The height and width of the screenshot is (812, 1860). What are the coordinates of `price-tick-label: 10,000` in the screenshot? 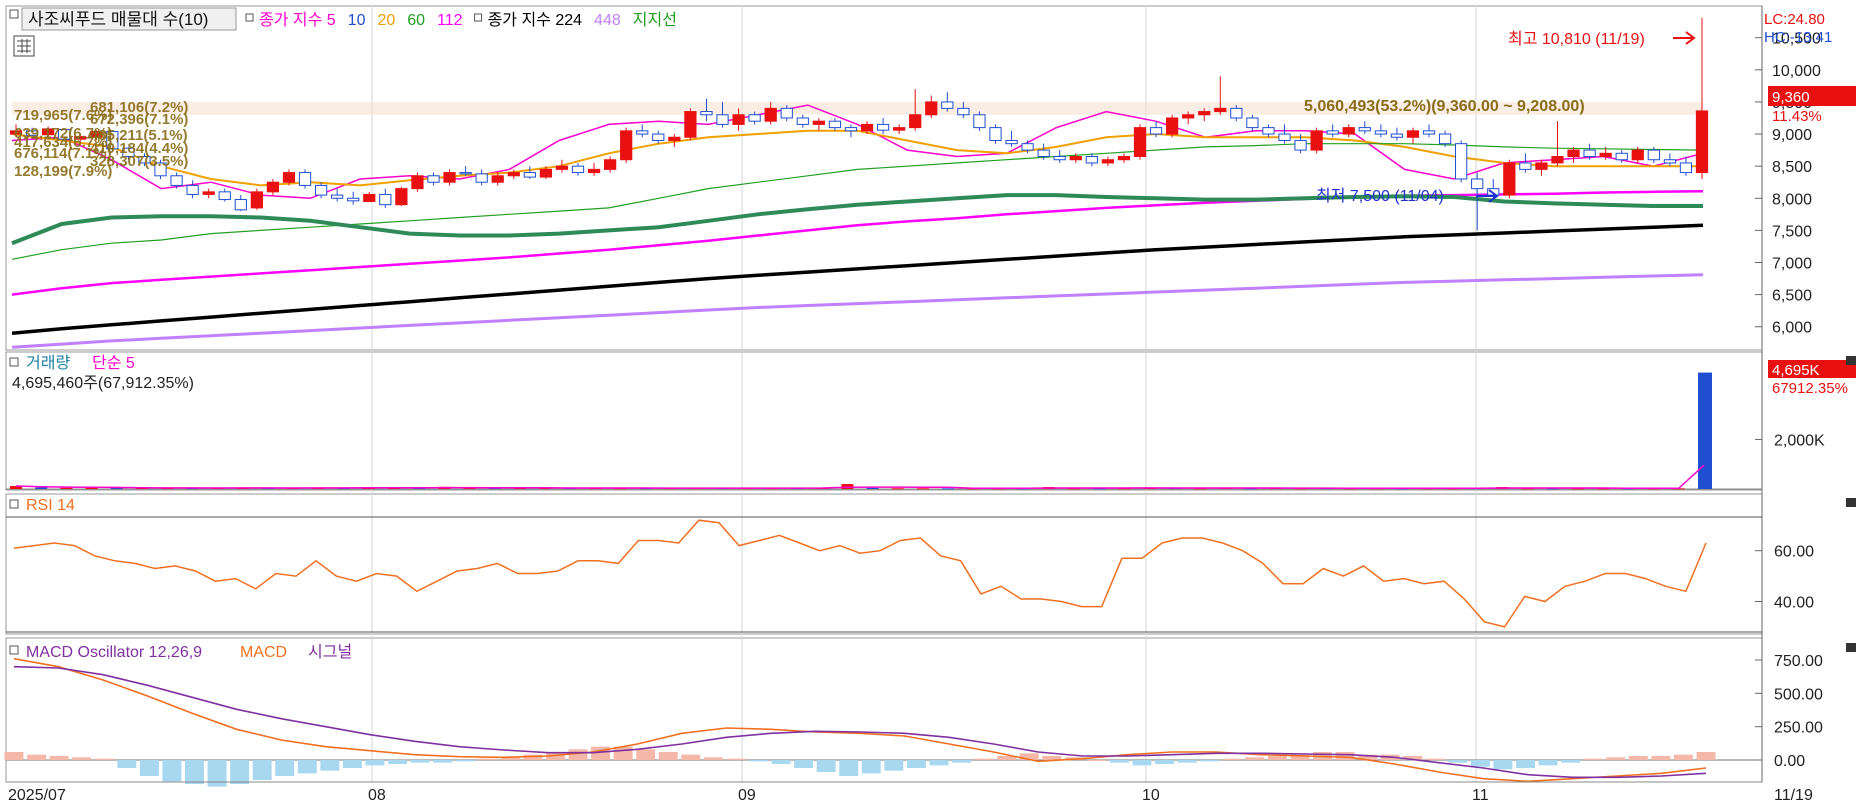 It's located at (1796, 71).